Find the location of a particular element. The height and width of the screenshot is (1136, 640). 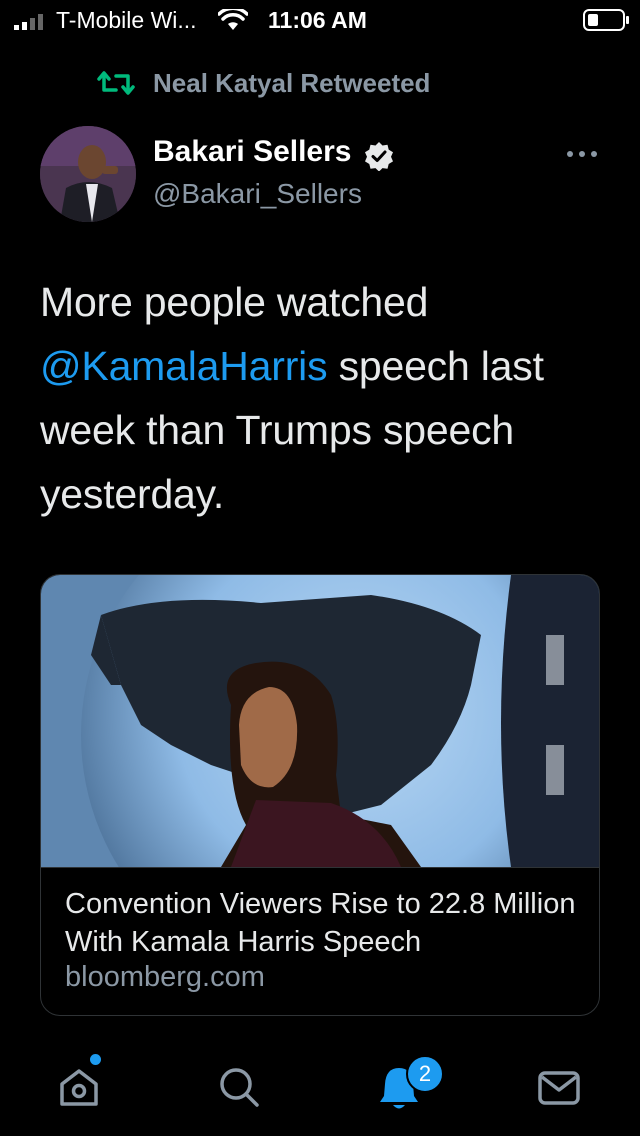

card-divider is located at coordinates (320, 867).